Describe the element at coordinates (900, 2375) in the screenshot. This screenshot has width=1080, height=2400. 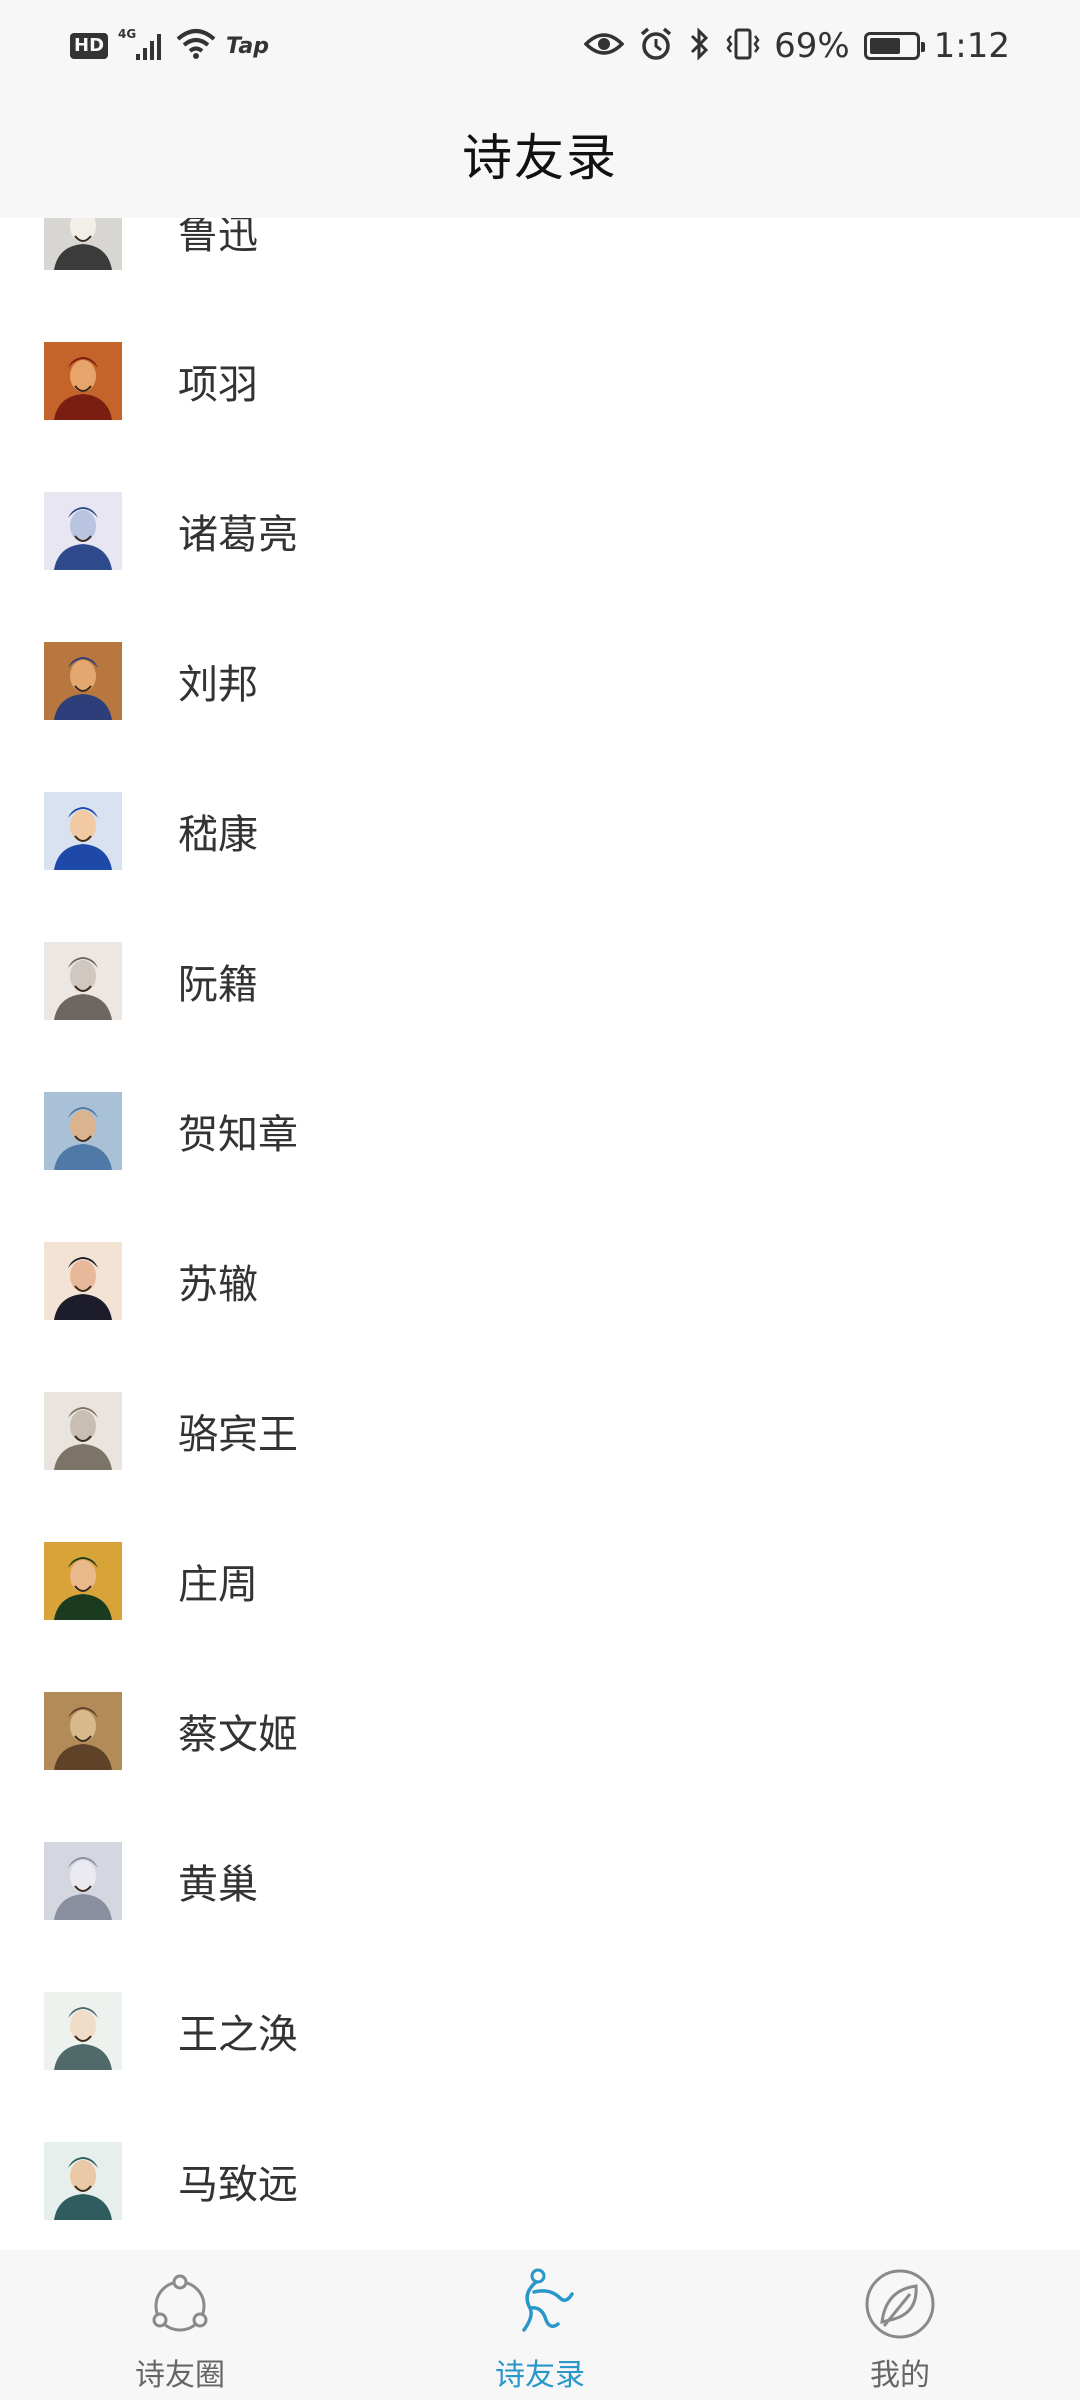
I see `nav-label: 我的` at that location.